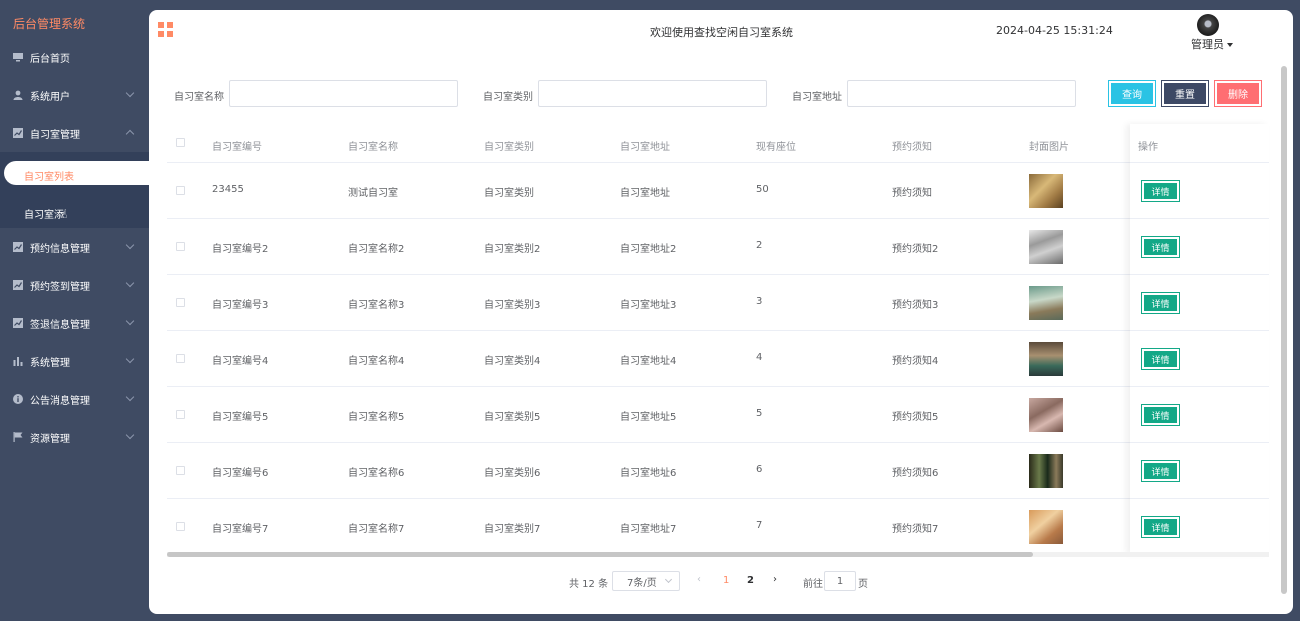  What do you see at coordinates (776, 147) in the screenshot?
I see `header-seats: 现有座位` at bounding box center [776, 147].